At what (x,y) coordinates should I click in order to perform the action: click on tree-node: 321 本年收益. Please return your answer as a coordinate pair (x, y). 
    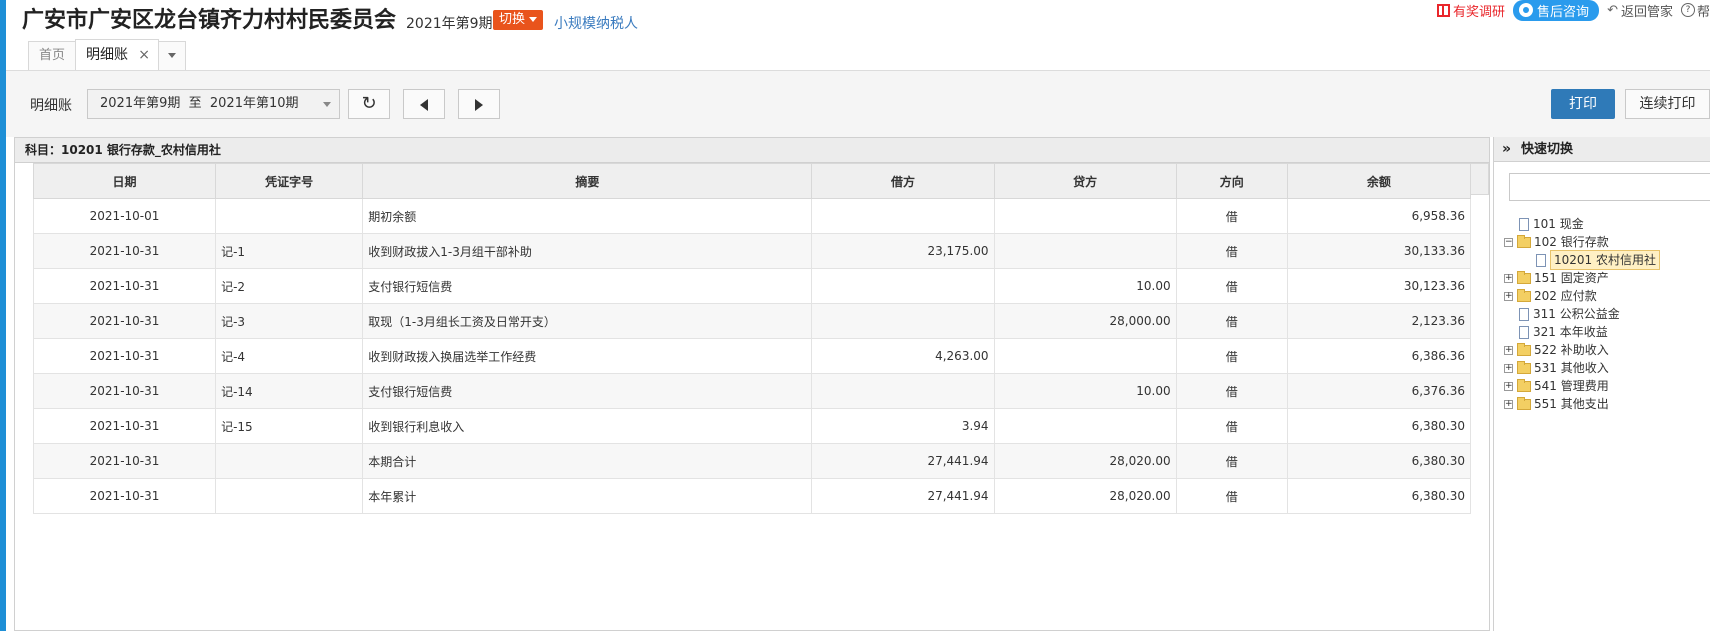
    Looking at the image, I should click on (1607, 332).